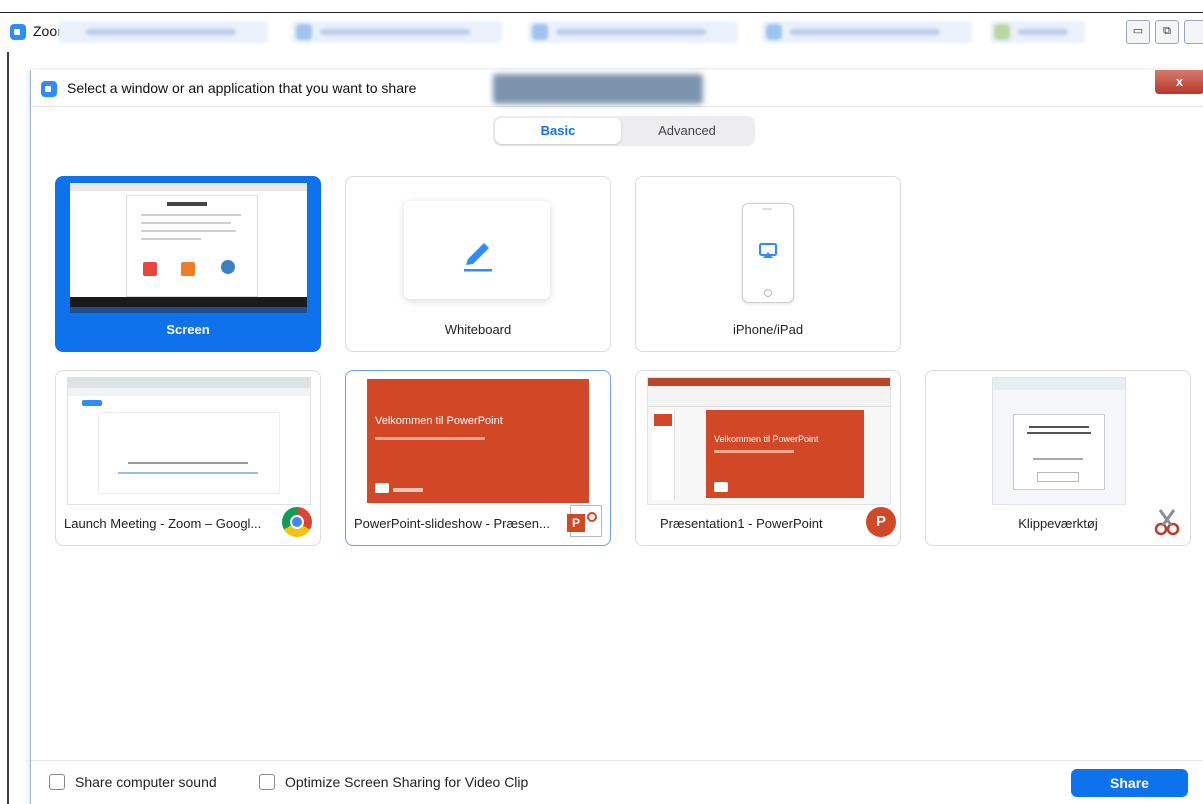  I want to click on window-label: Klippeværktøj, so click(1058, 523).